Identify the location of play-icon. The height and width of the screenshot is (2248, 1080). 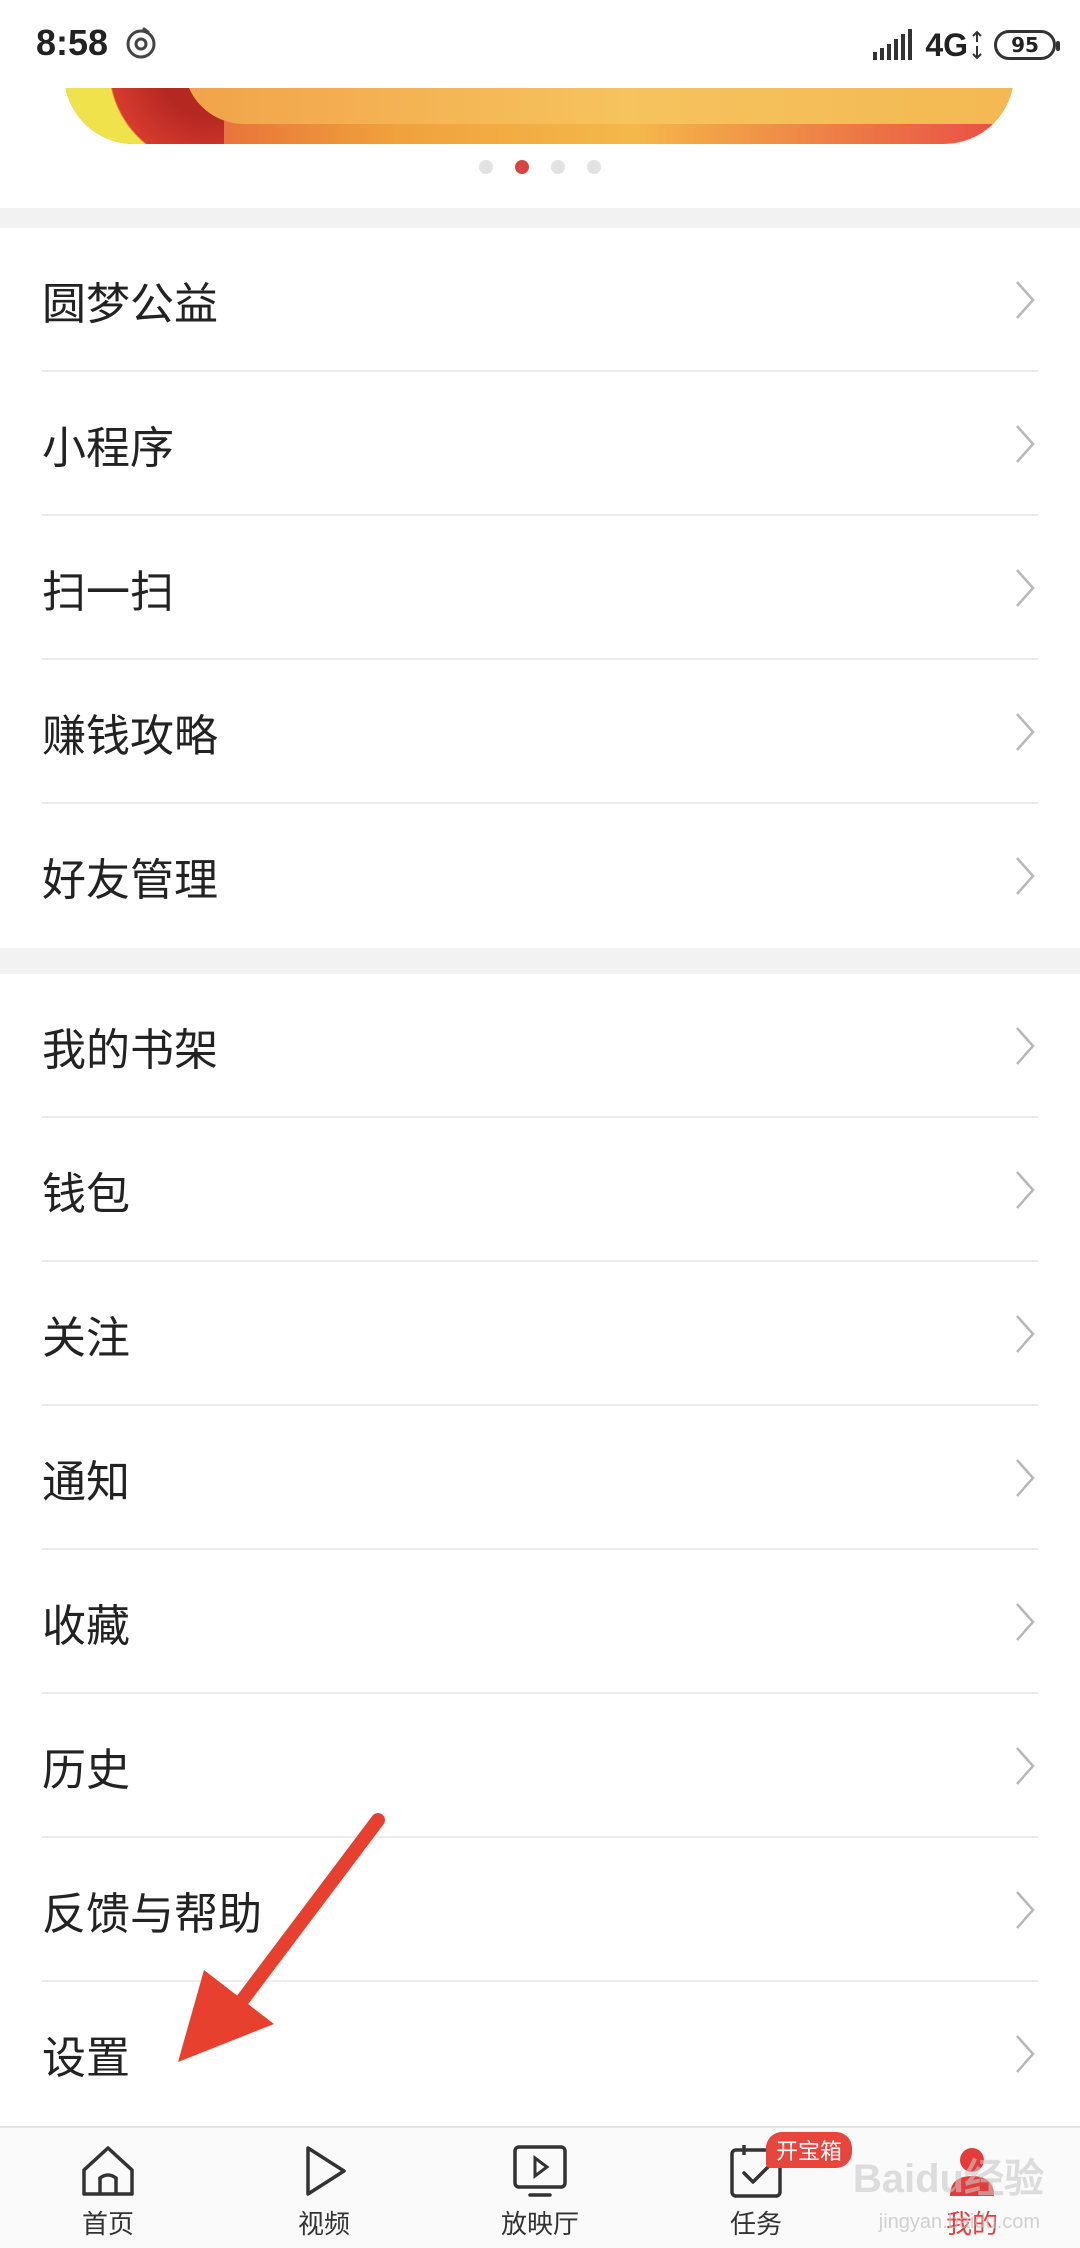
(326, 2171).